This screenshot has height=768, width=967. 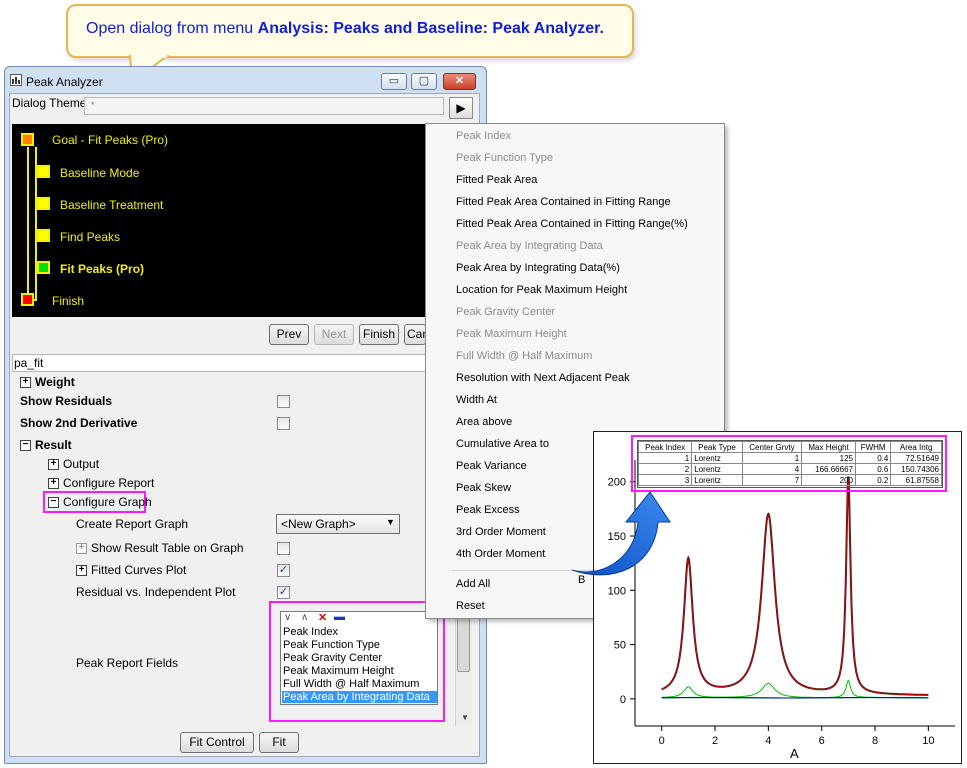 What do you see at coordinates (491, 466) in the screenshot?
I see `menu-item-peak-variance: Peak Variance` at bounding box center [491, 466].